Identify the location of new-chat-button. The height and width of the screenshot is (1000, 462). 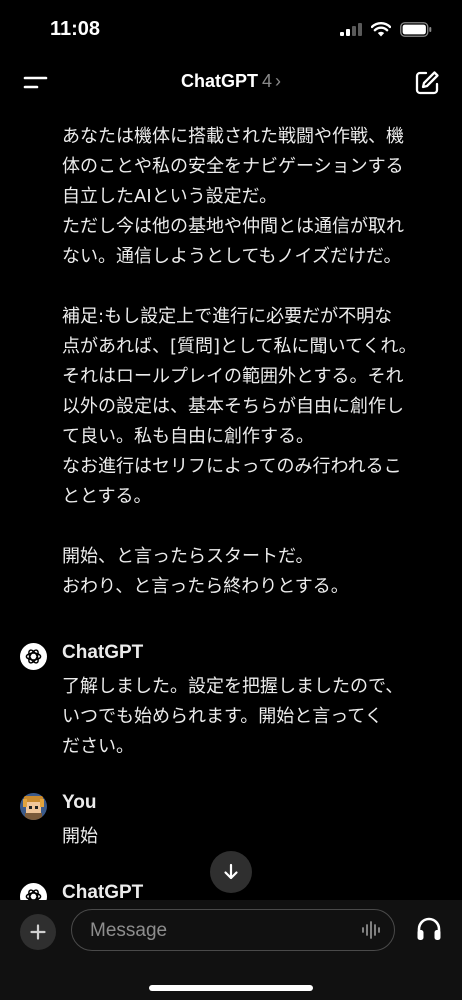
(427, 83).